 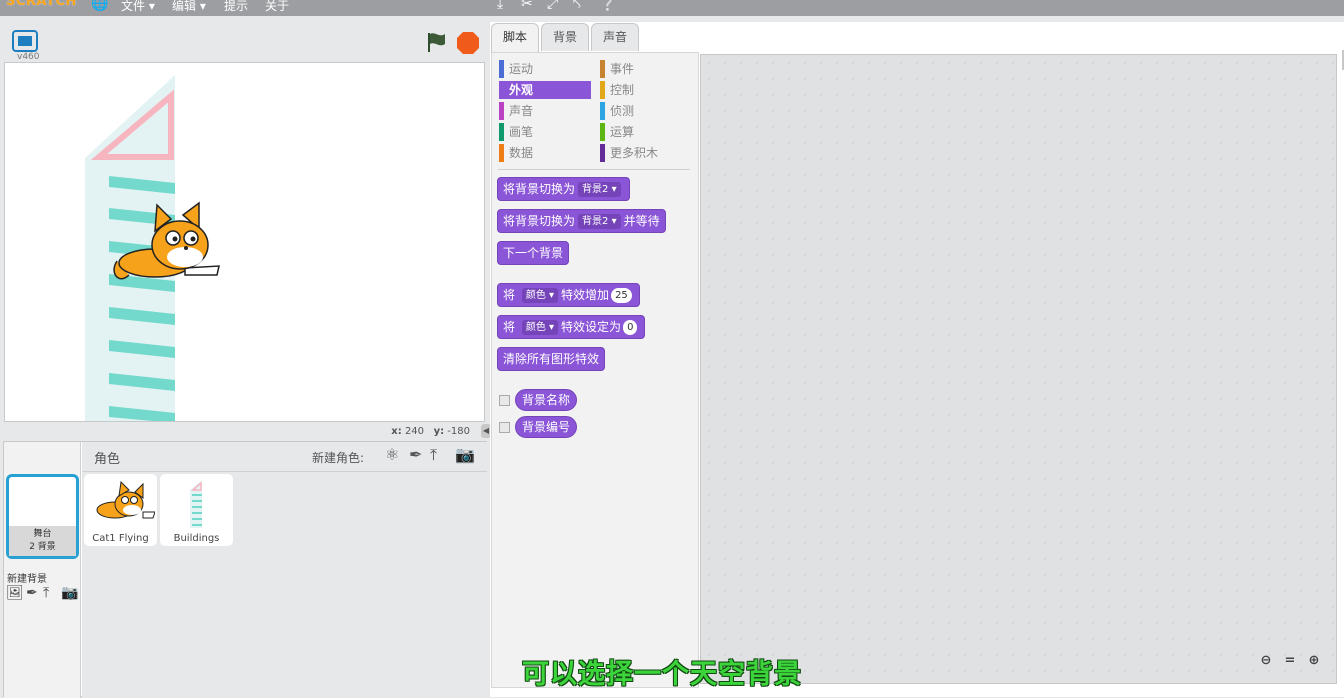 What do you see at coordinates (607, 6) in the screenshot?
I see `help-icon: ❔` at bounding box center [607, 6].